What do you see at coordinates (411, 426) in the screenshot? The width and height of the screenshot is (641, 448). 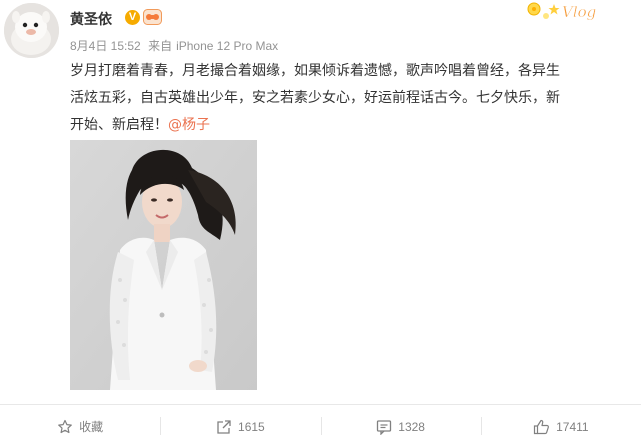 I see `comment-count: 1328` at bounding box center [411, 426].